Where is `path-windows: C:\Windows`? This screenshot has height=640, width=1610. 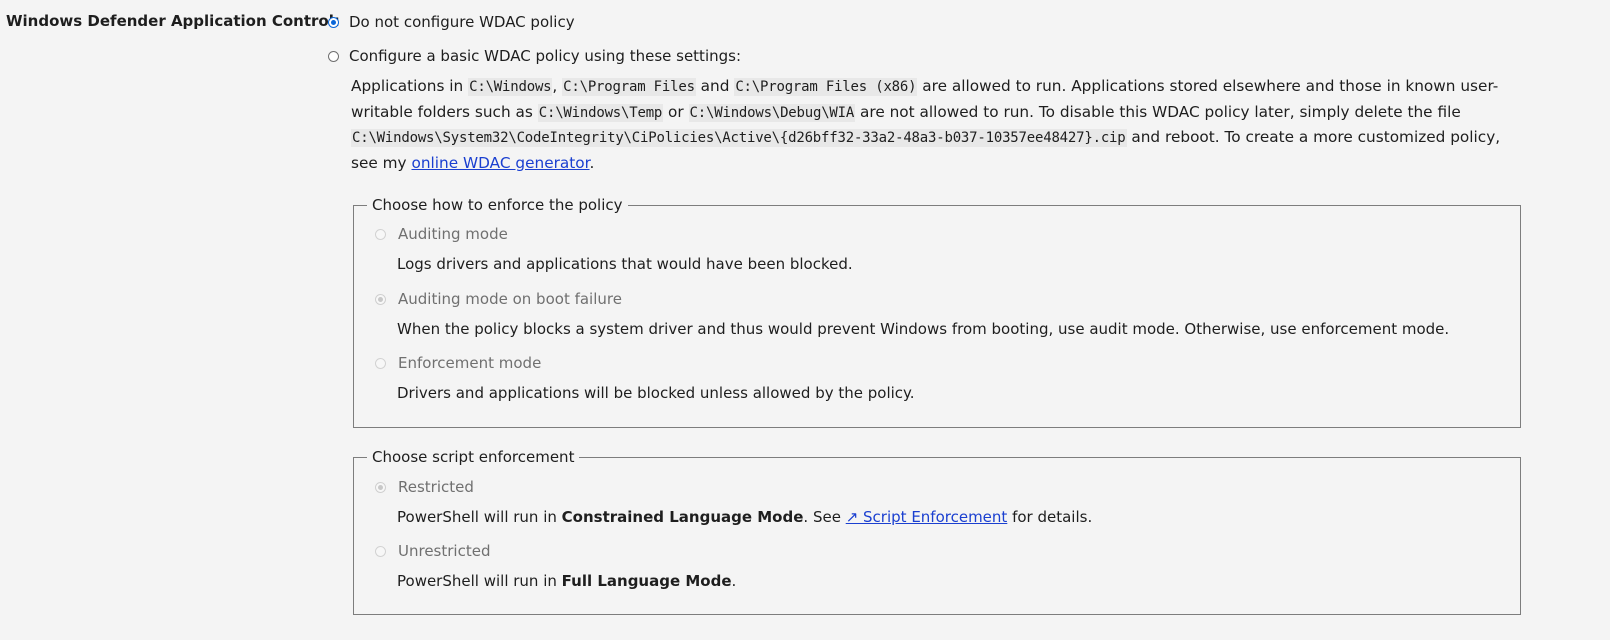
path-windows: C:\Windows is located at coordinates (510, 87).